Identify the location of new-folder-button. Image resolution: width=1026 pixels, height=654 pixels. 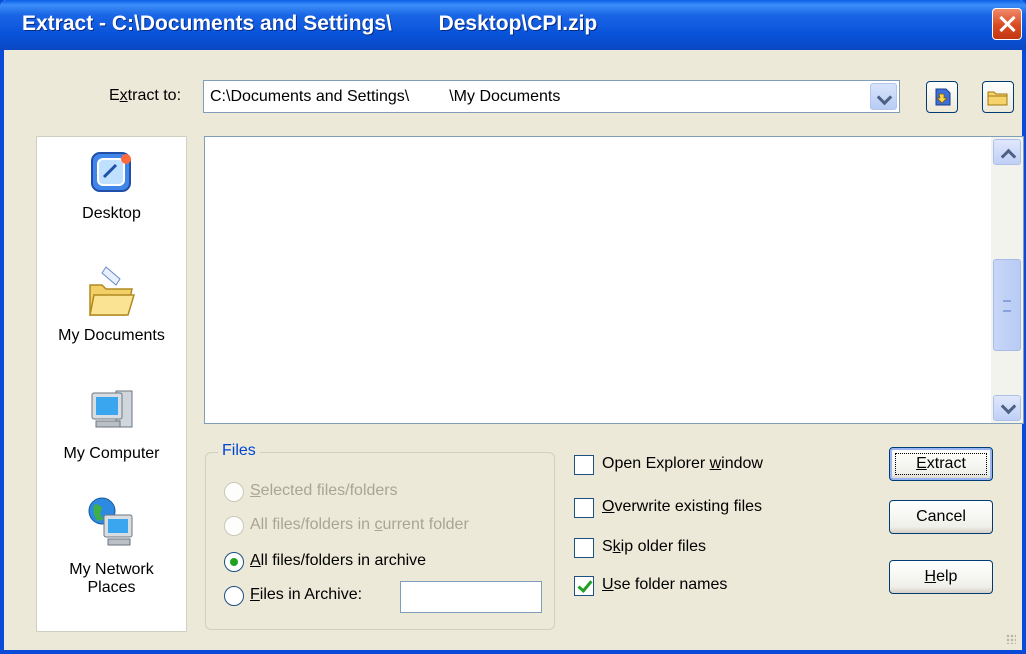
(998, 97).